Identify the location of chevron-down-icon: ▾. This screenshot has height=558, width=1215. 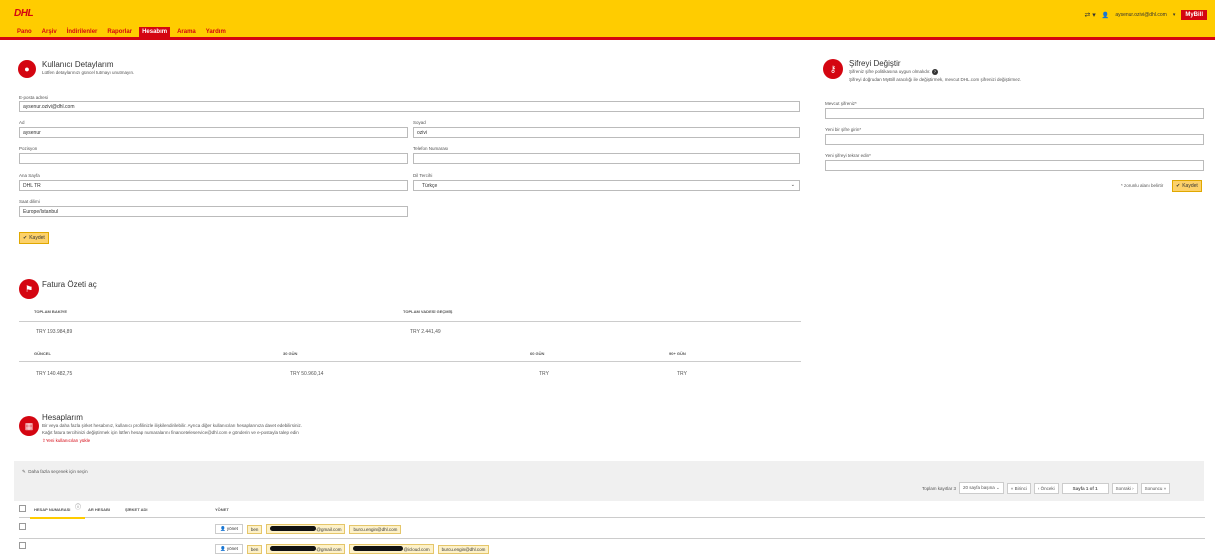
(1174, 15).